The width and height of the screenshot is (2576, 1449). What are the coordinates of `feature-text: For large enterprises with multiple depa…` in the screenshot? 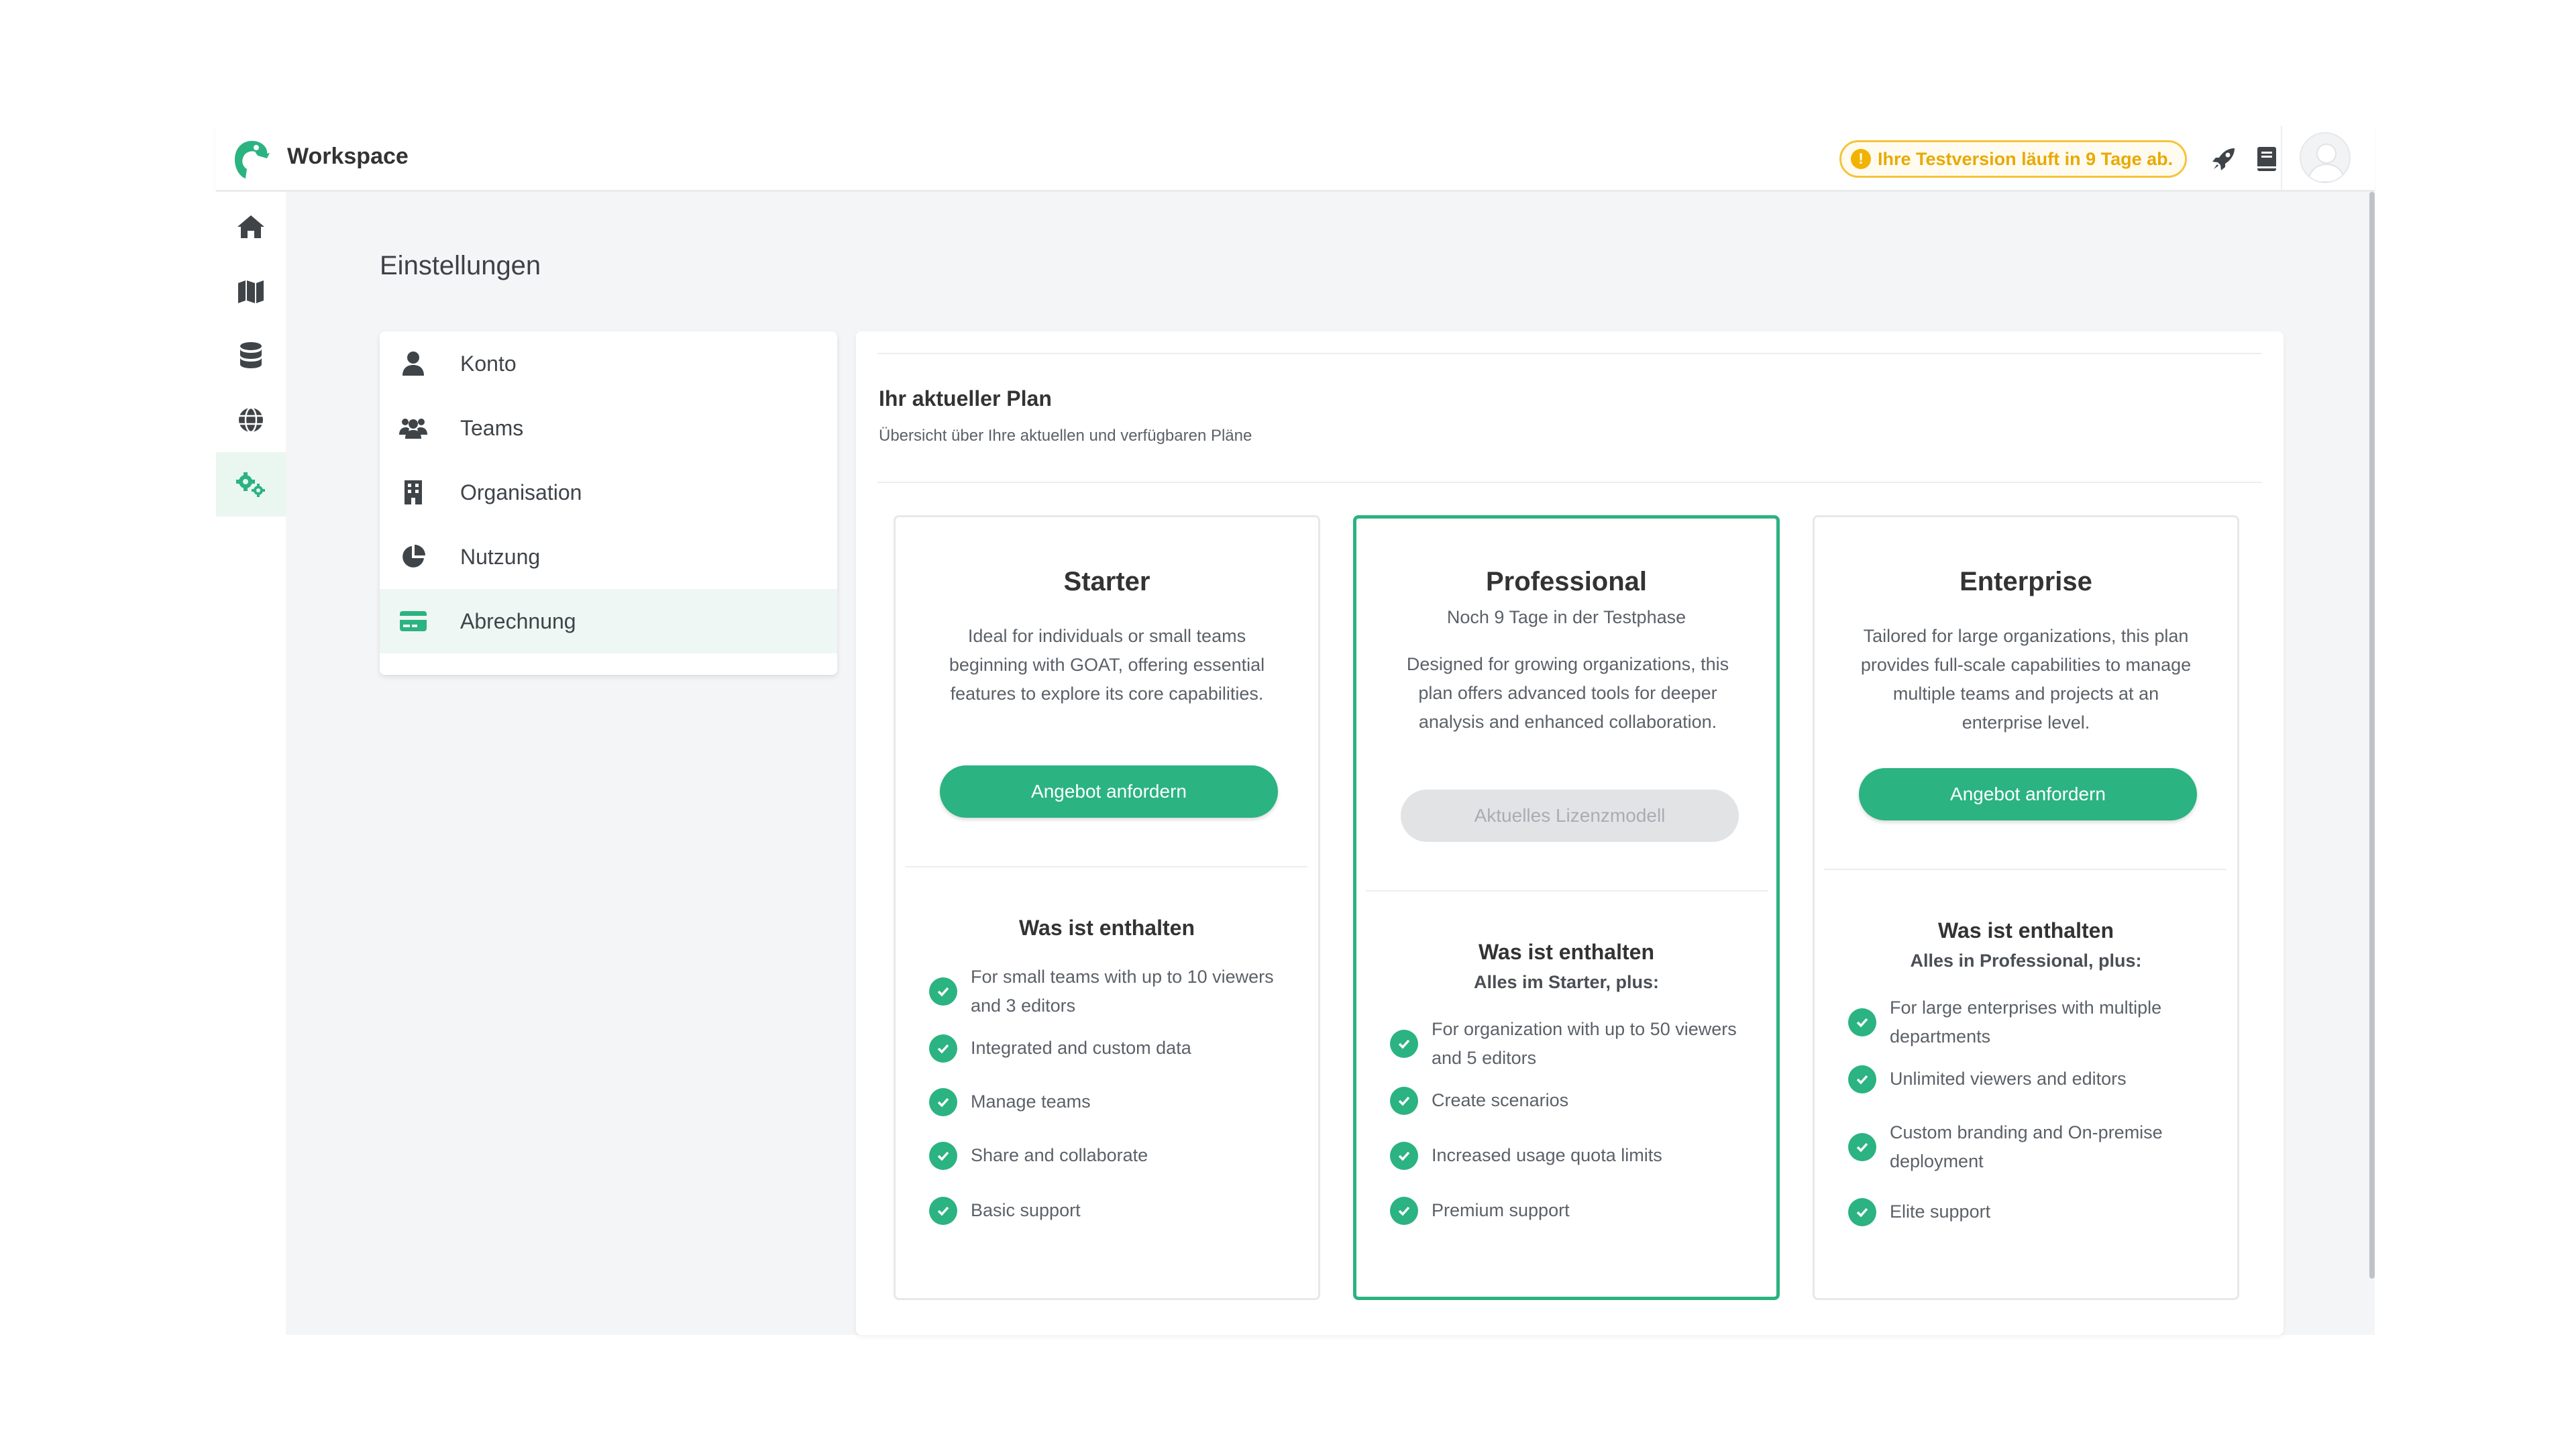 It's located at (2026, 1022).